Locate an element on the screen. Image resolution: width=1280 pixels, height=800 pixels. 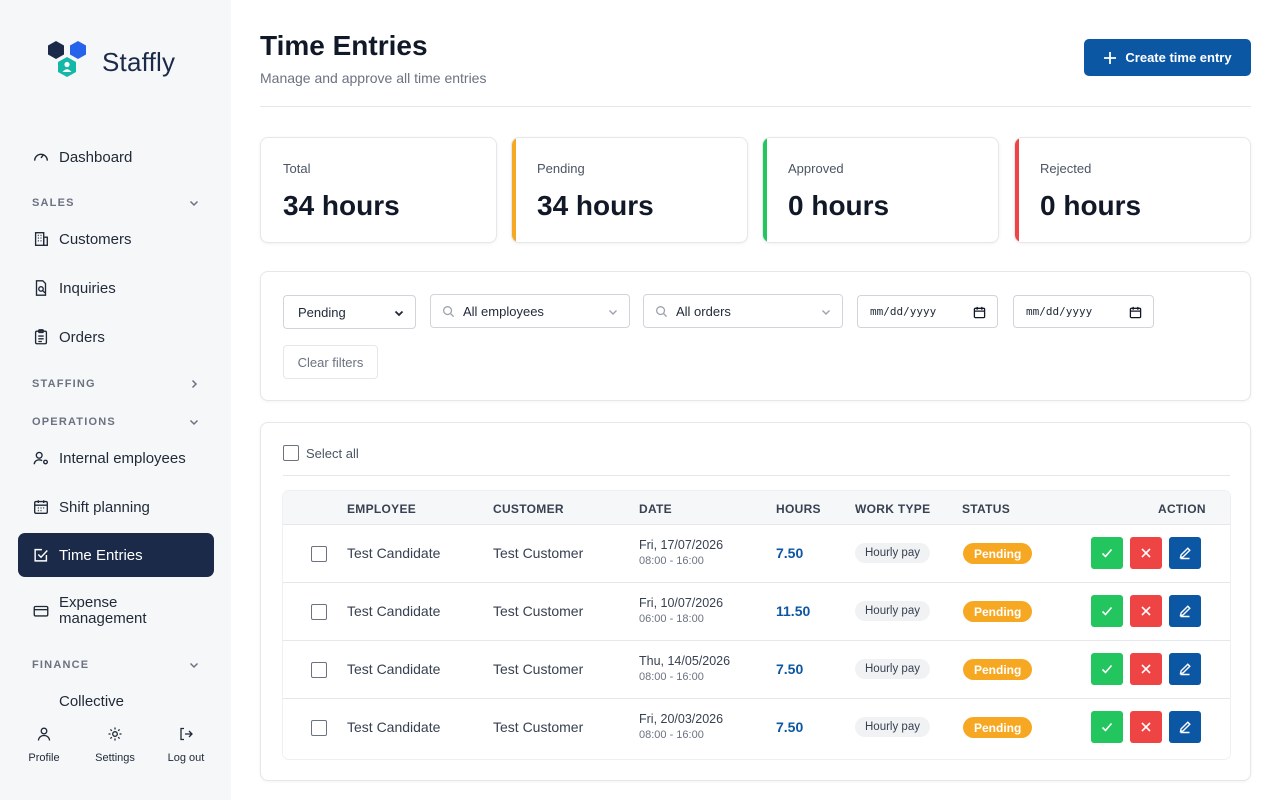
logo: Staffly is located at coordinates (110, 62).